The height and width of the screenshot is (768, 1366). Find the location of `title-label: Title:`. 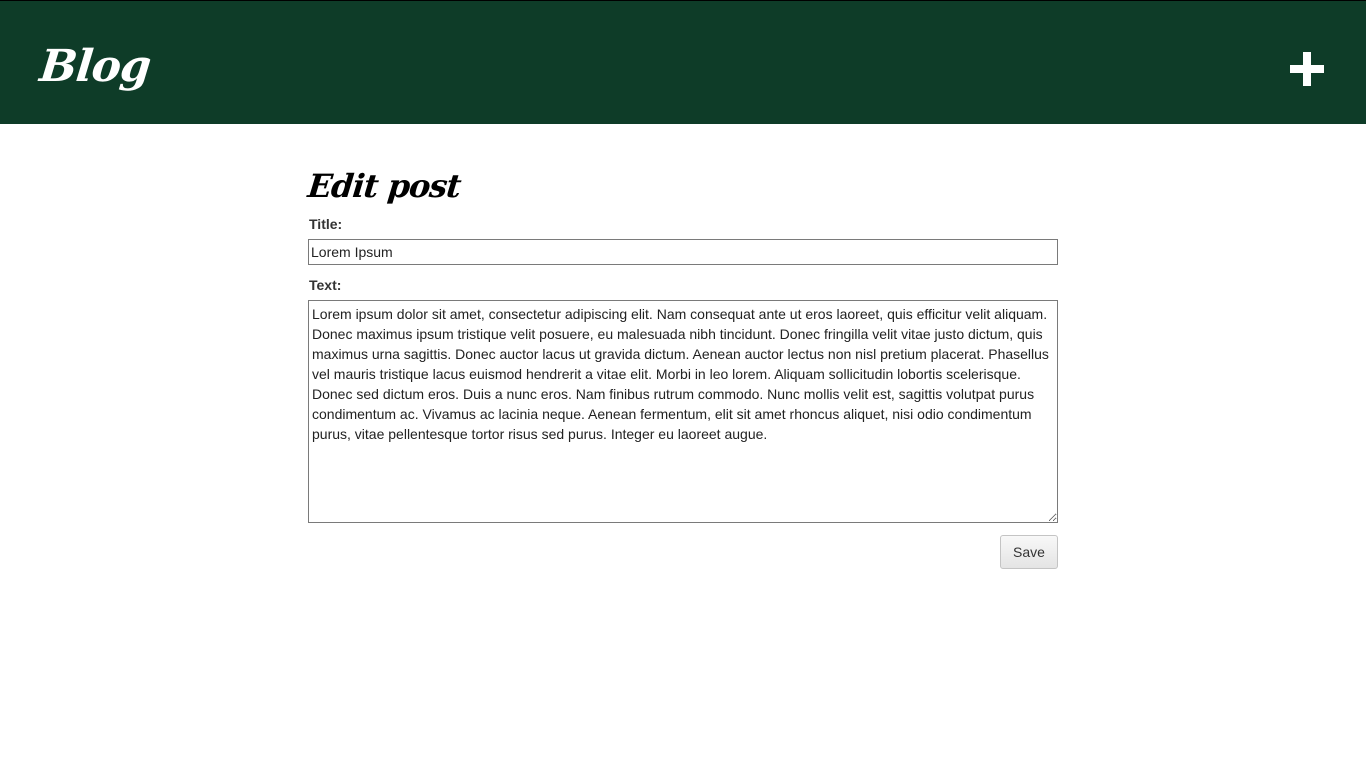

title-label: Title: is located at coordinates (326, 224).